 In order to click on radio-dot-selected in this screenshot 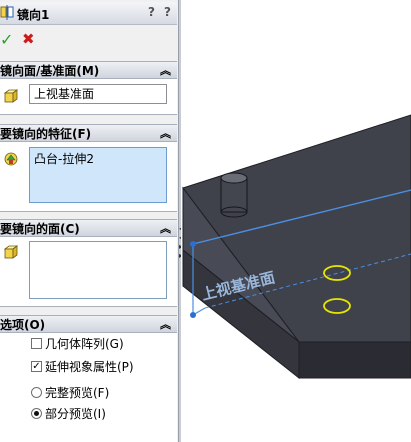, I will do `click(36, 413)`.